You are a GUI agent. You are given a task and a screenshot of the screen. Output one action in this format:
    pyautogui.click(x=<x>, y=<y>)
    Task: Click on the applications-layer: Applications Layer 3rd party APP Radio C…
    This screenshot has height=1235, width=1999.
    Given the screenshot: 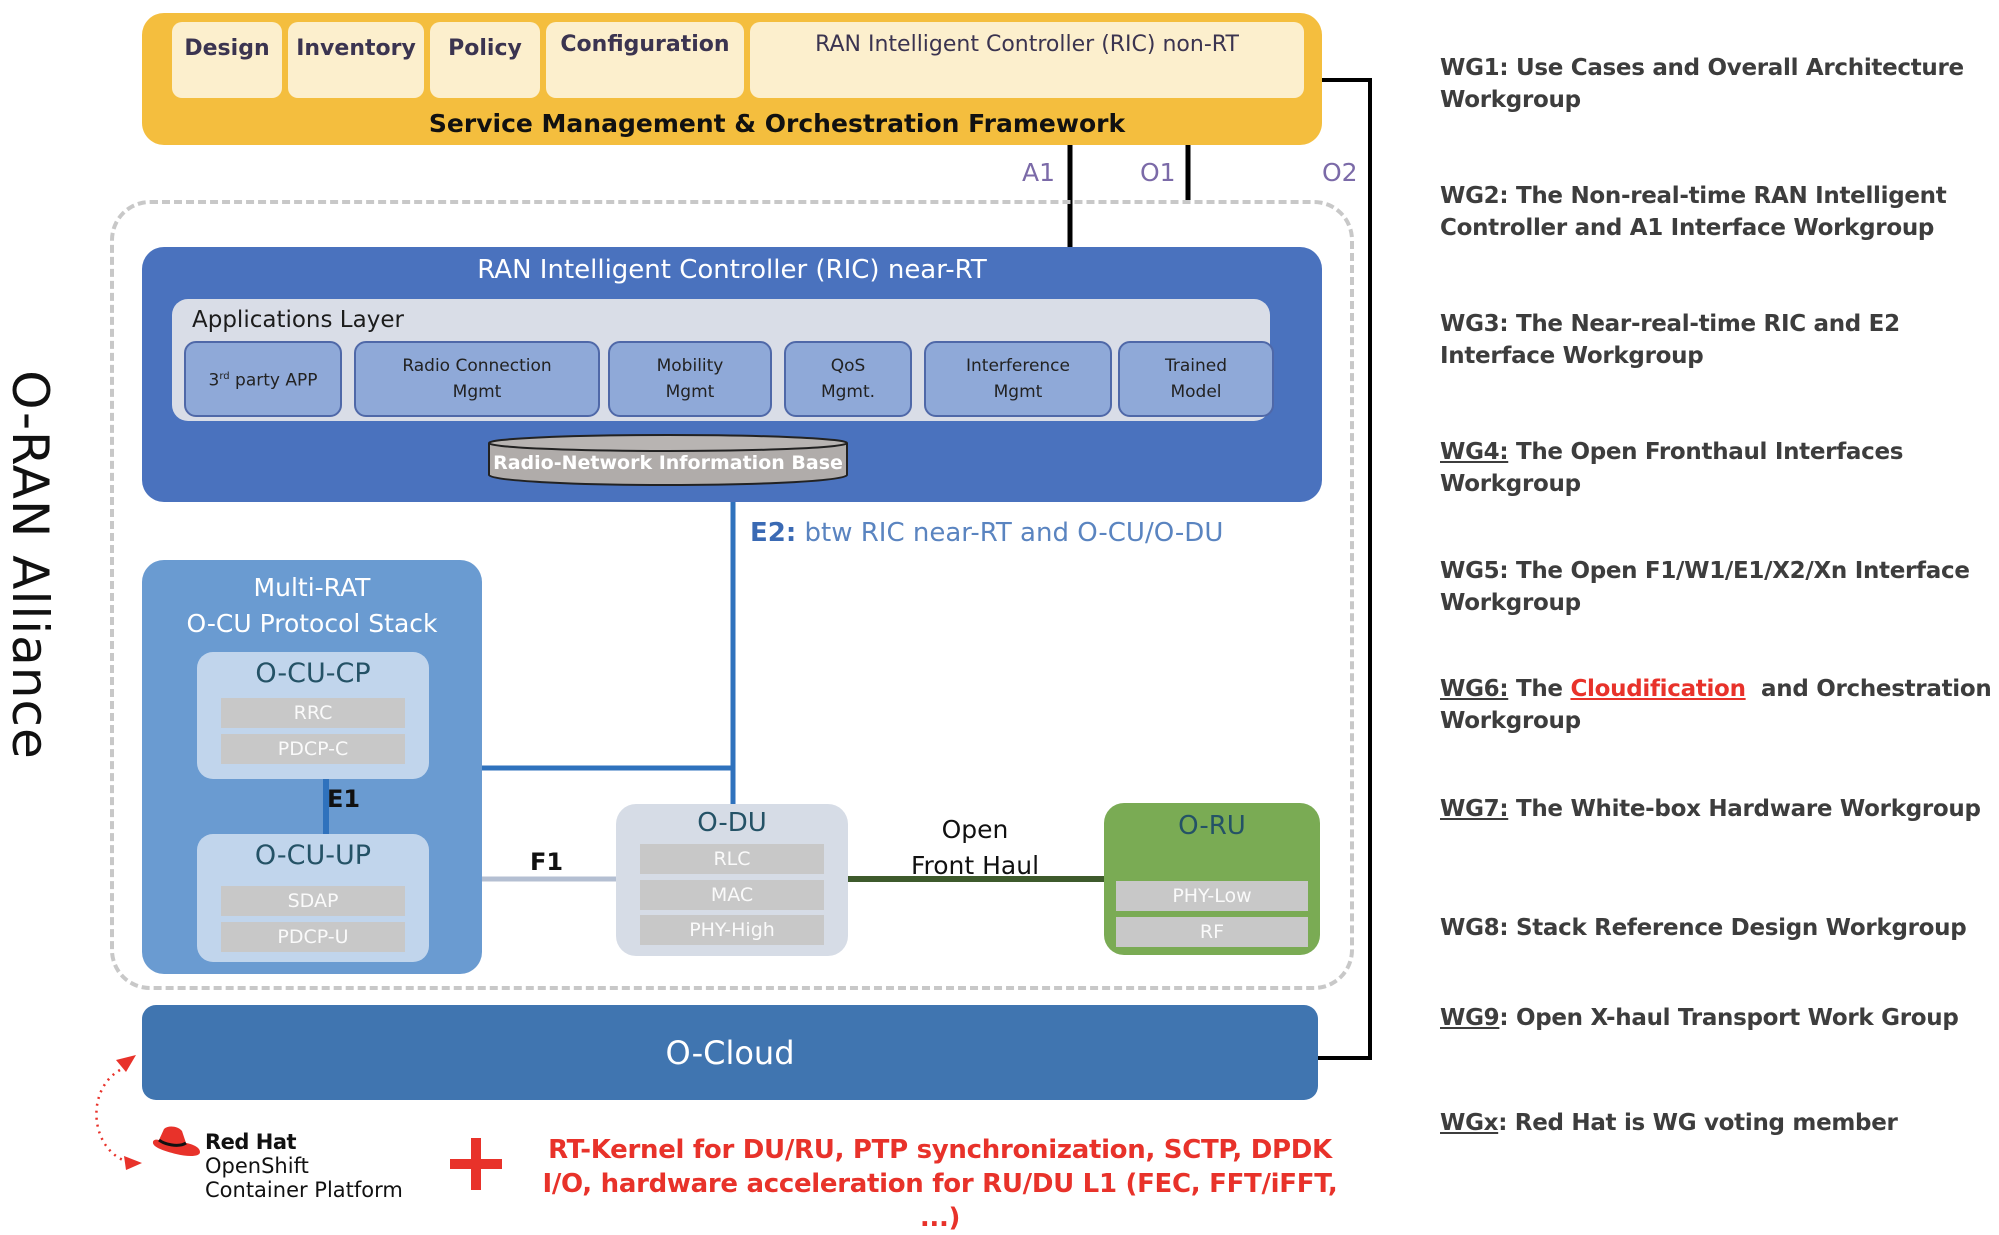 What is the action you would take?
    pyautogui.click(x=723, y=360)
    